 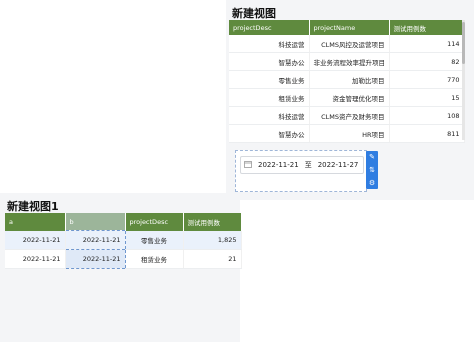 What do you see at coordinates (427, 79) in the screenshot?
I see `cell-count: 770` at bounding box center [427, 79].